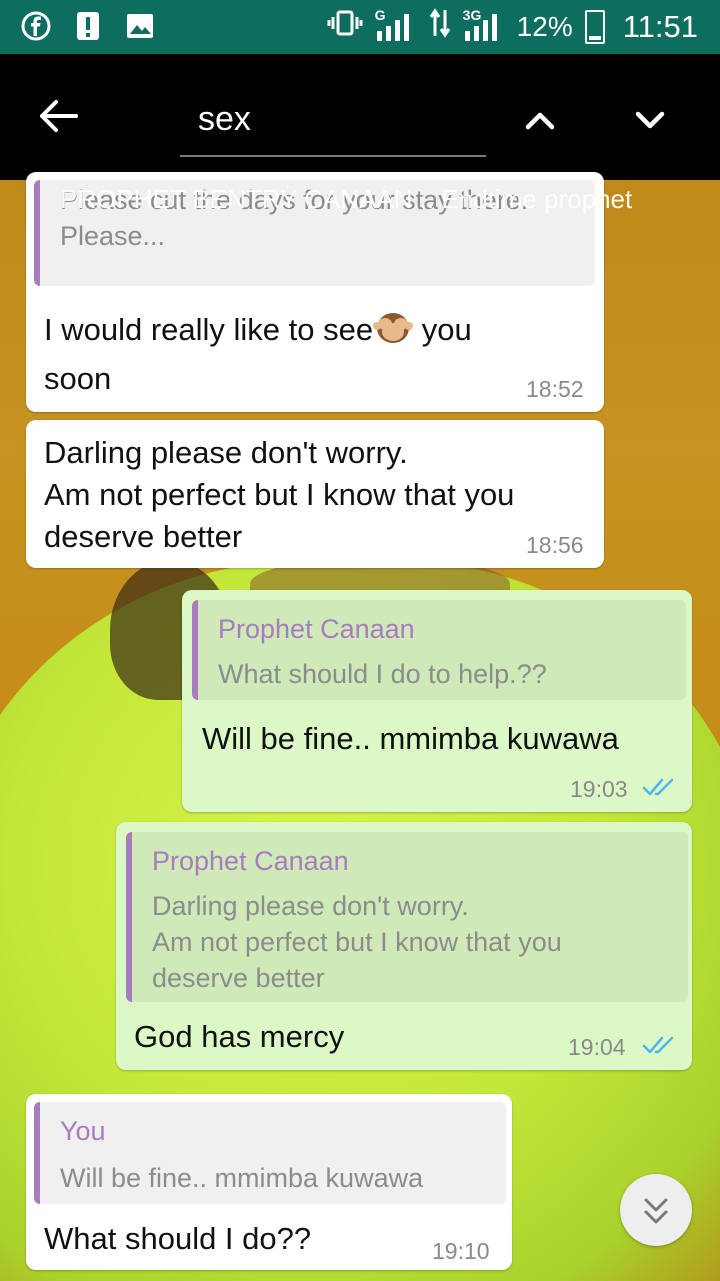 The width and height of the screenshot is (720, 1281). Describe the element at coordinates (88, 26) in the screenshot. I see `alert-notification-icon` at that location.